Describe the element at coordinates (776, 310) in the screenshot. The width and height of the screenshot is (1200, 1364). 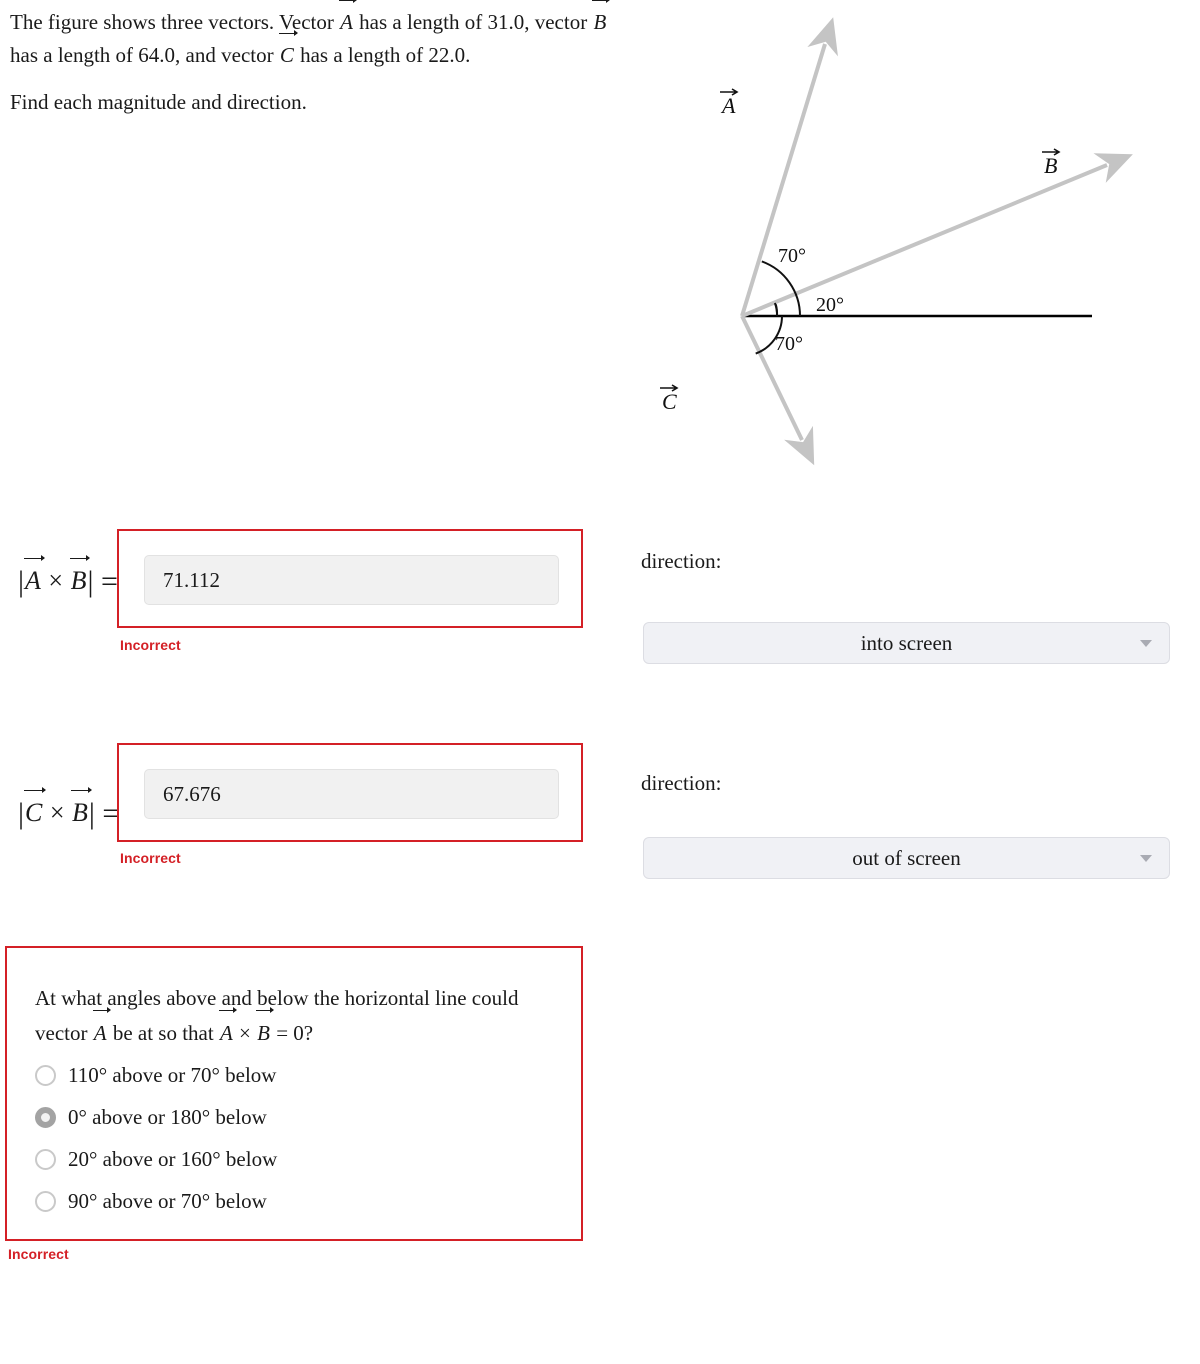
I see `angle-arc-20-dup` at that location.